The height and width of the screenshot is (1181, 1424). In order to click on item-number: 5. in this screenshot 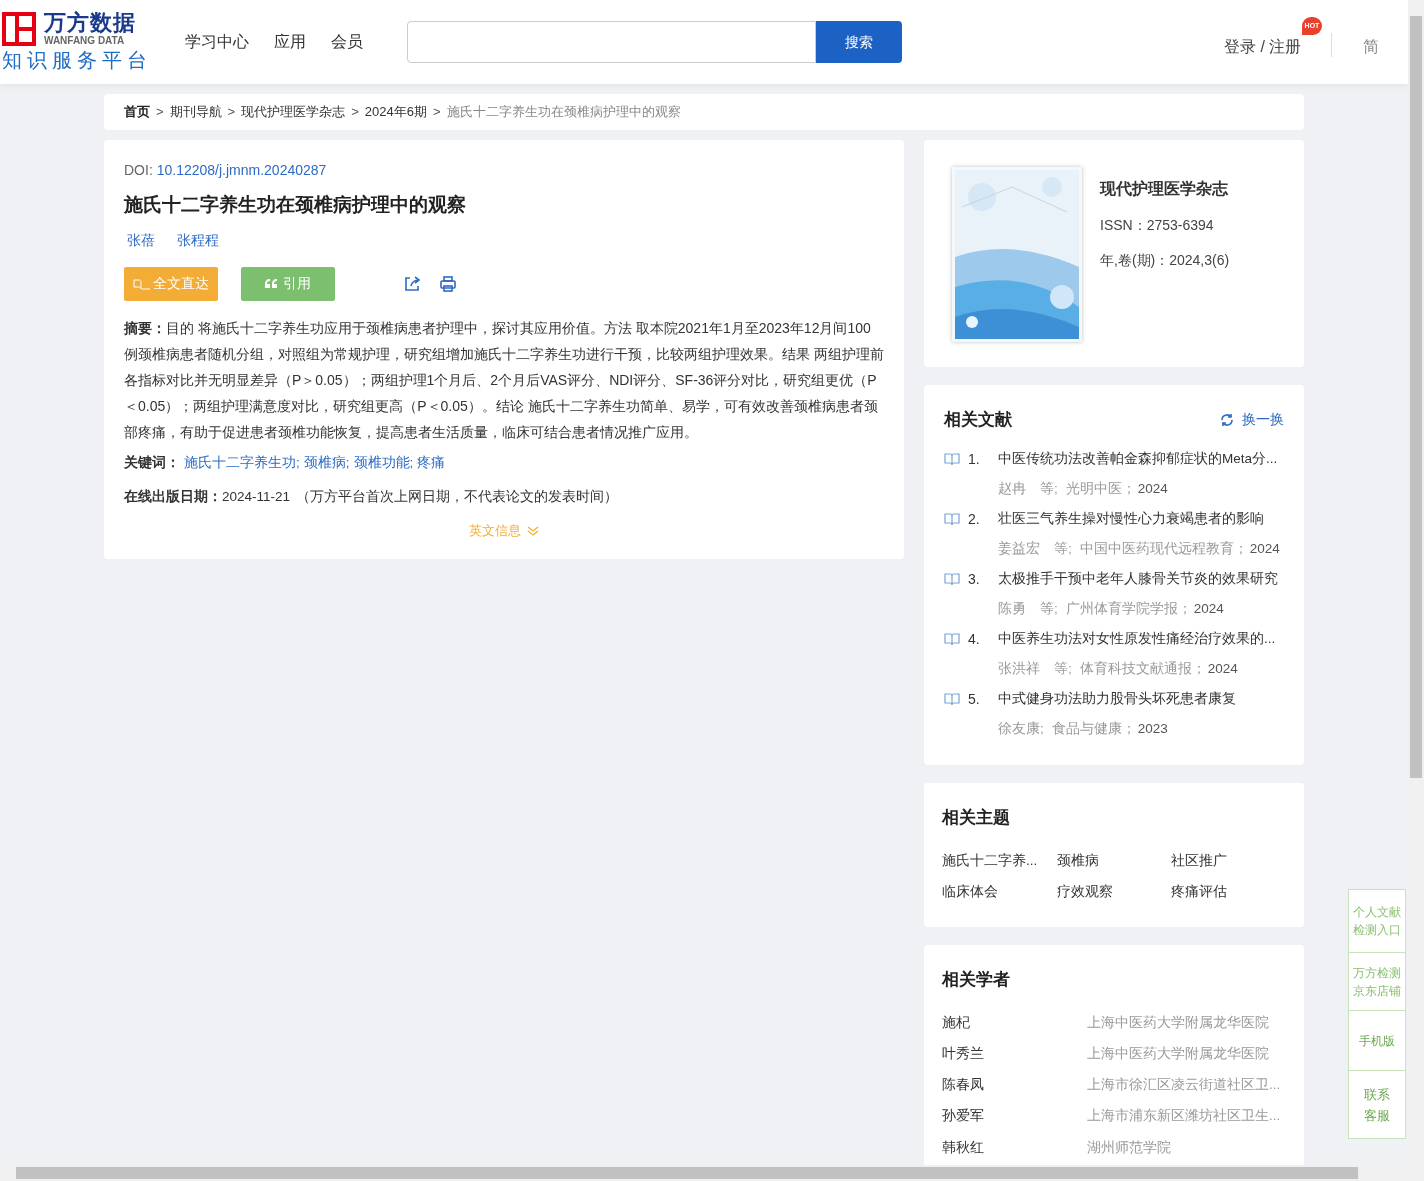, I will do `click(974, 699)`.